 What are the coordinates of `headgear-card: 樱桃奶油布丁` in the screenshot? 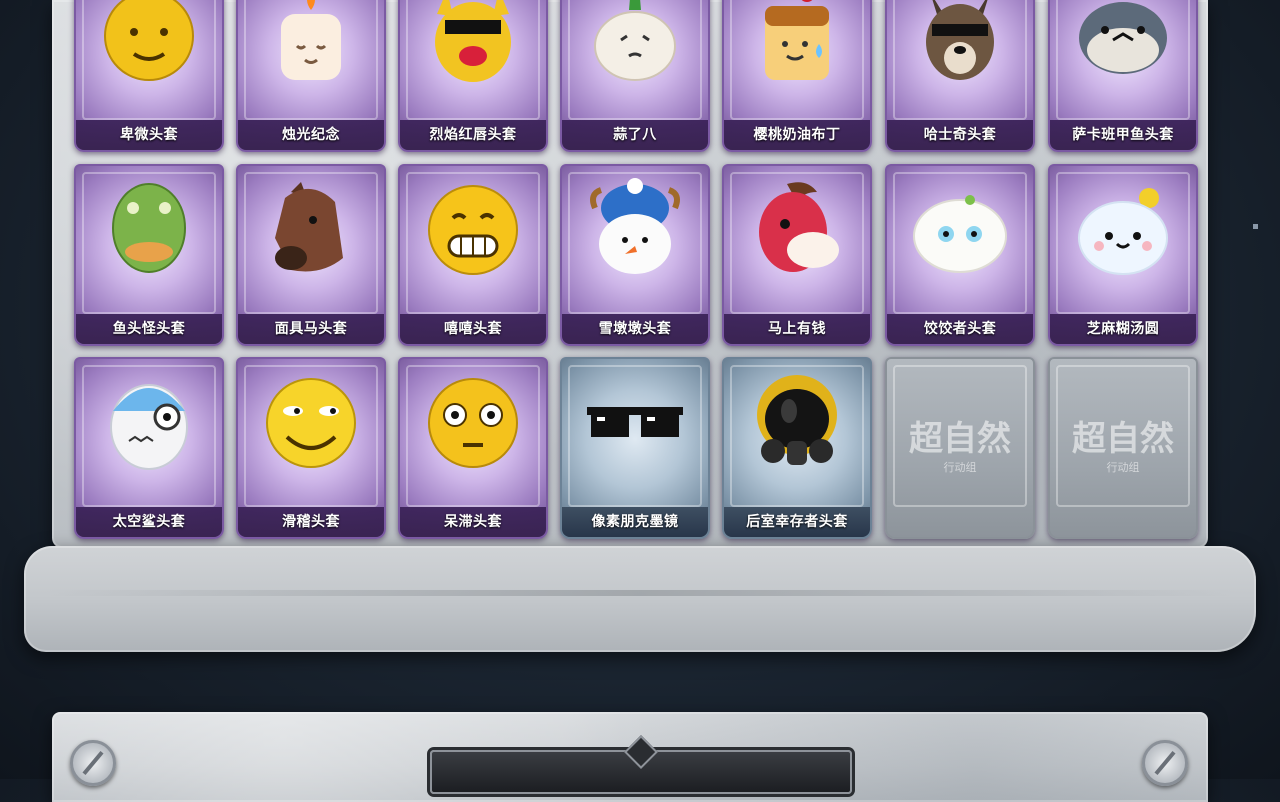 It's located at (797, 76).